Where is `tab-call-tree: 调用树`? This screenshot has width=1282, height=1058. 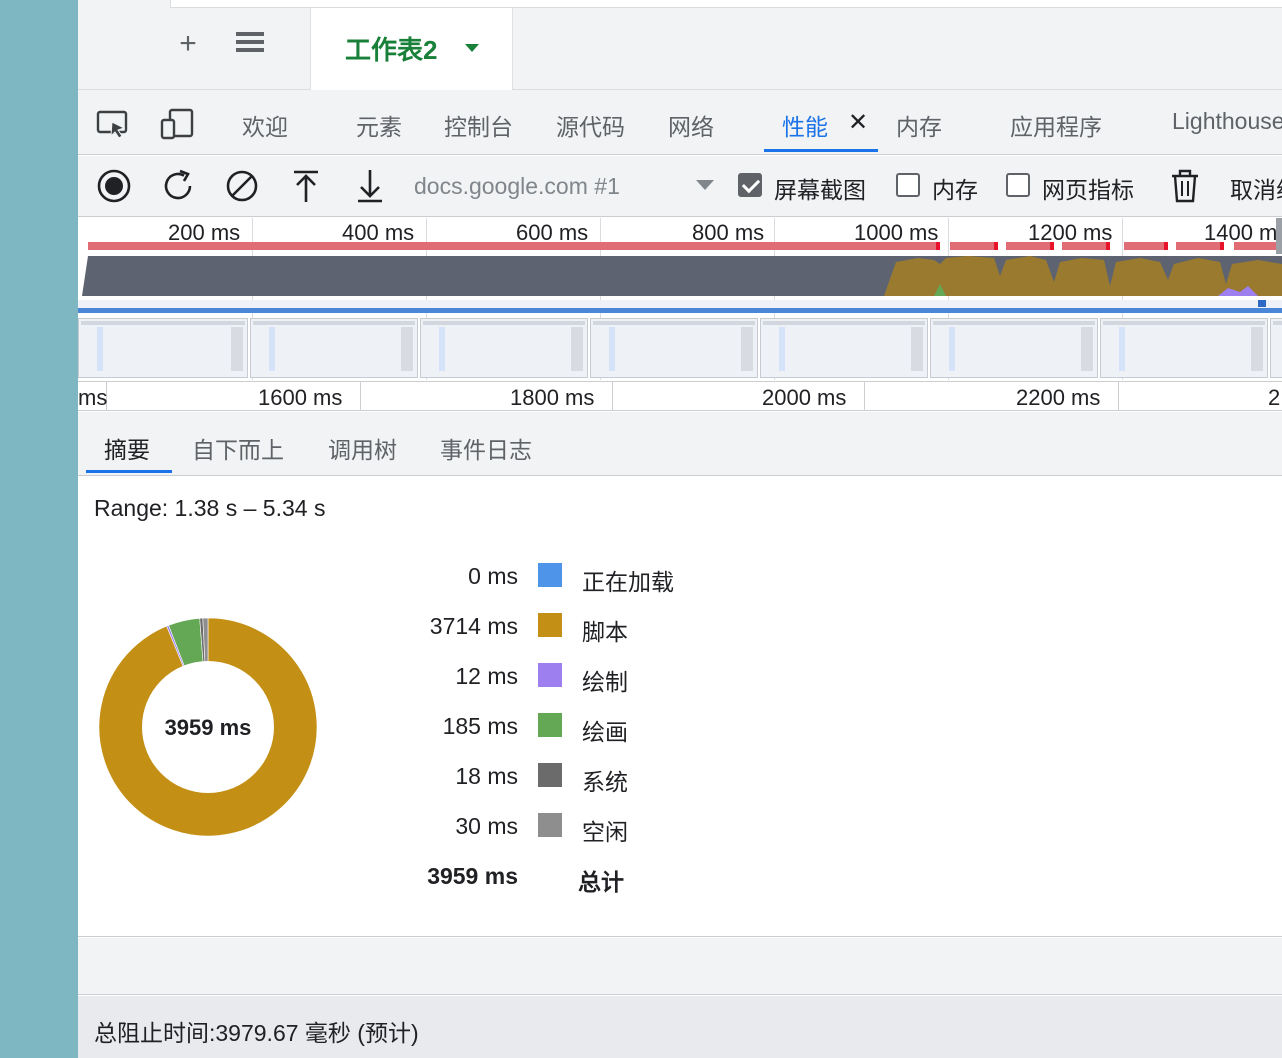 tab-call-tree: 调用树 is located at coordinates (362, 448).